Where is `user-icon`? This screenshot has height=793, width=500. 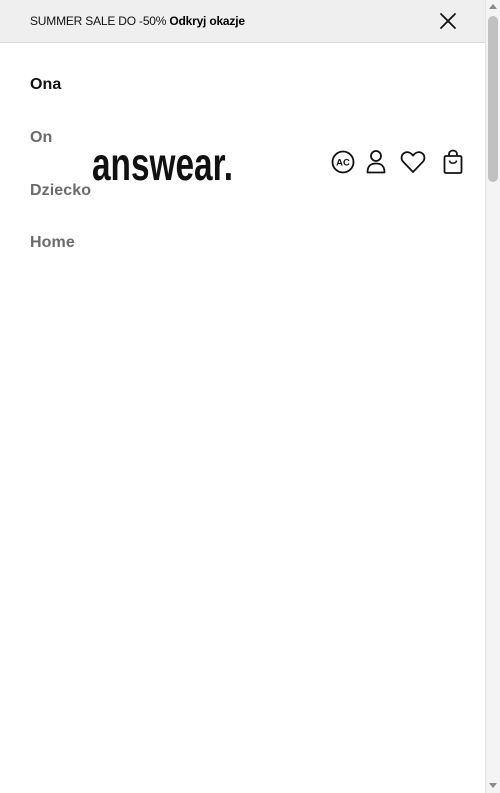
user-icon is located at coordinates (376, 162).